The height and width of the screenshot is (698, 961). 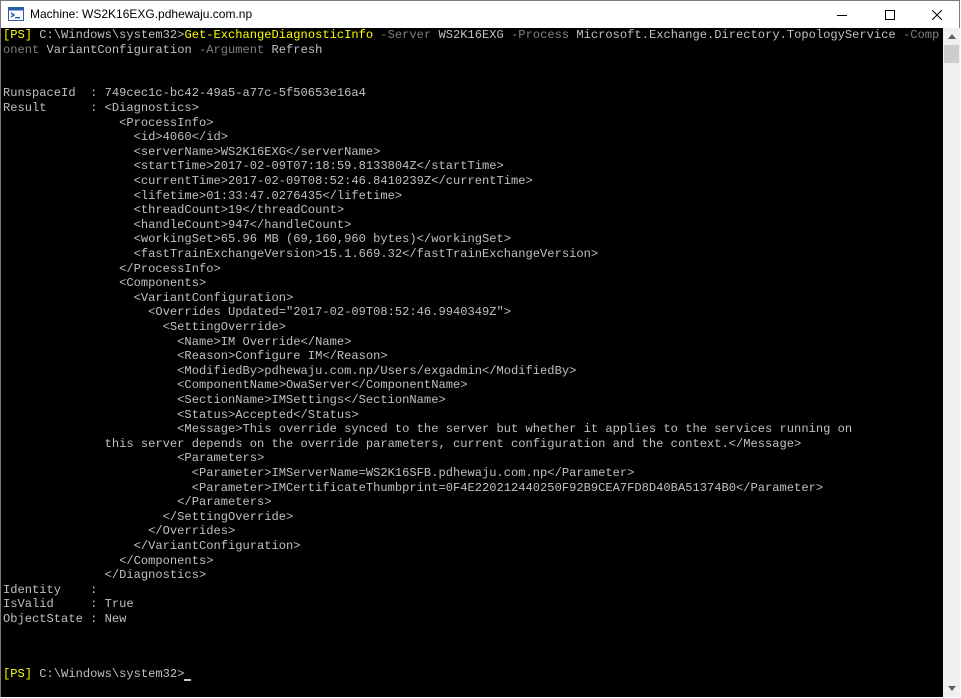 What do you see at coordinates (119, 531) in the screenshot?
I see `output-line: </Overrides>` at bounding box center [119, 531].